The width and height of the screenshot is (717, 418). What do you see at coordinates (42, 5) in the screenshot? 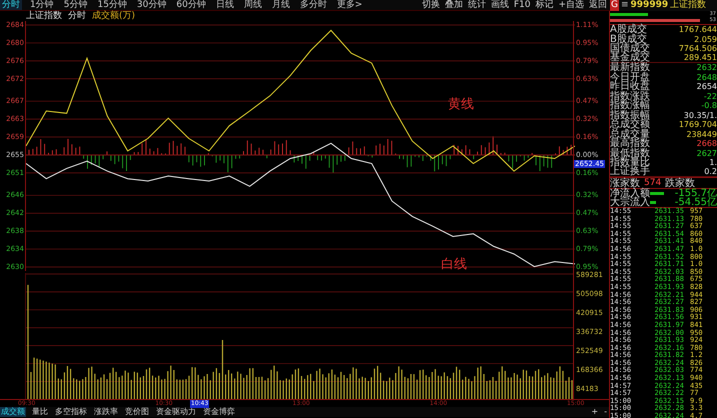
I see `period-tab: 1分钟` at bounding box center [42, 5].